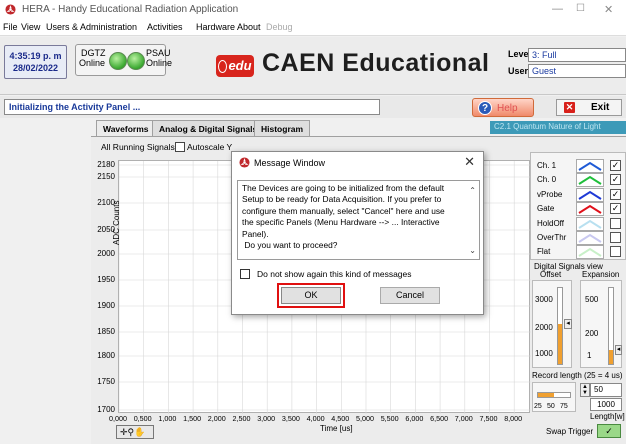 Image resolution: width=626 pixels, height=444 pixels. I want to click on record-stepper: ▲ ▼, so click(585, 390).